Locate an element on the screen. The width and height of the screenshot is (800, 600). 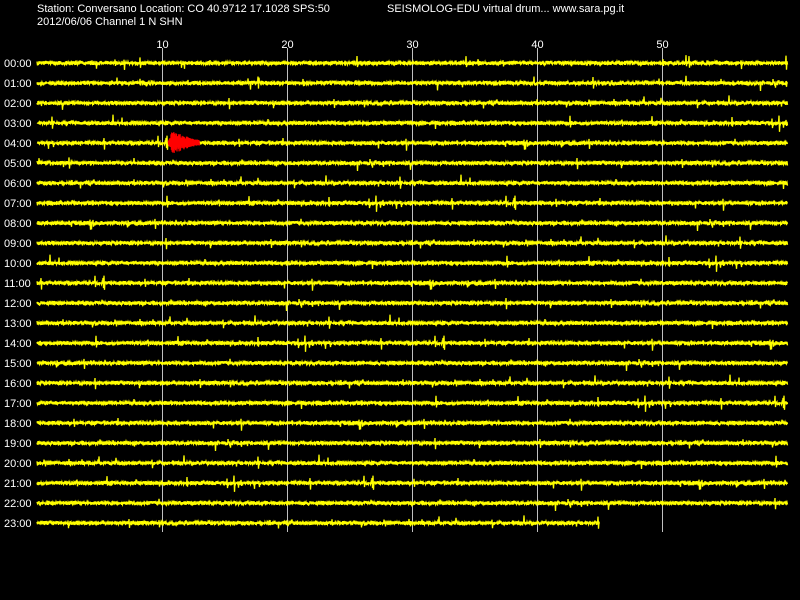
x-tick-label: 10 is located at coordinates (162, 45).